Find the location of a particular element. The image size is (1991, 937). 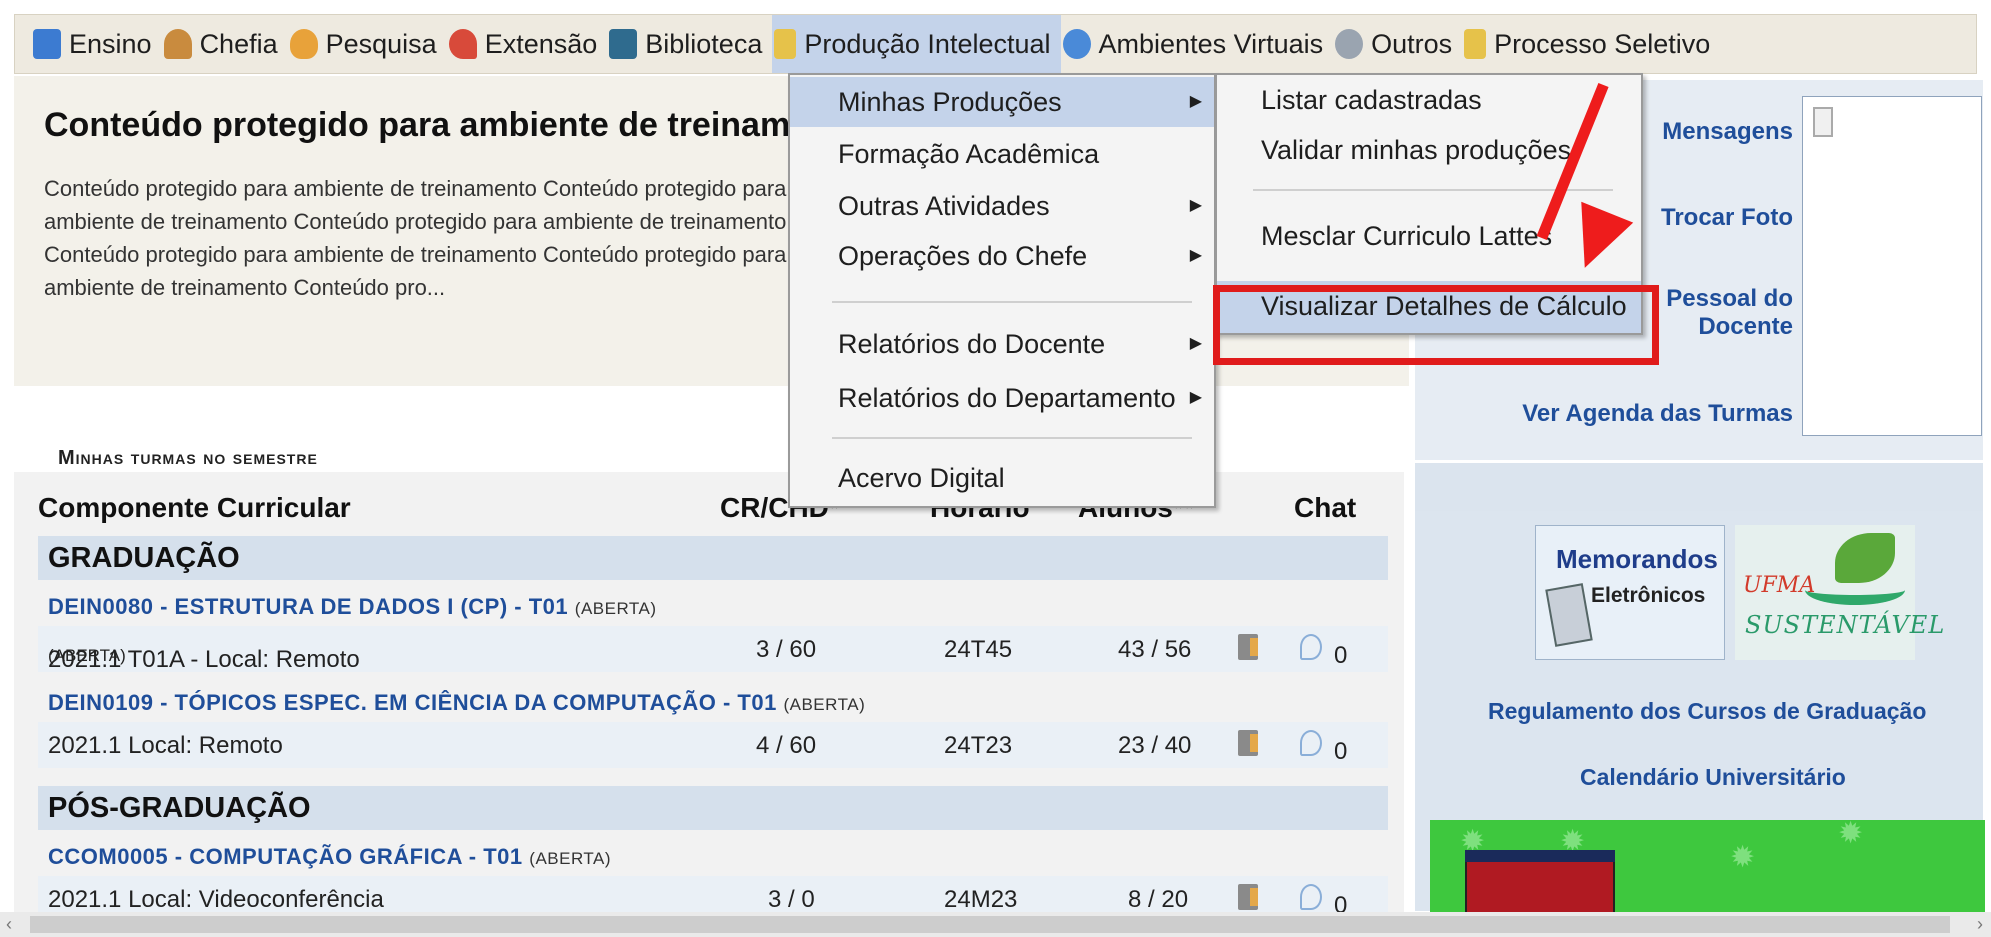

menu-label: Biblioteca is located at coordinates (704, 43).